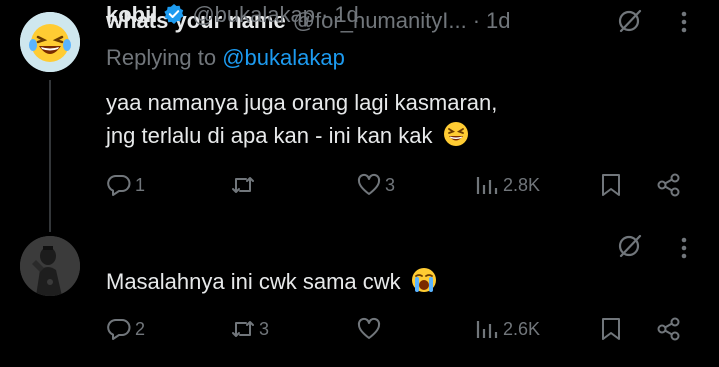  I want to click on views-button: 2.8K, so click(507, 185).